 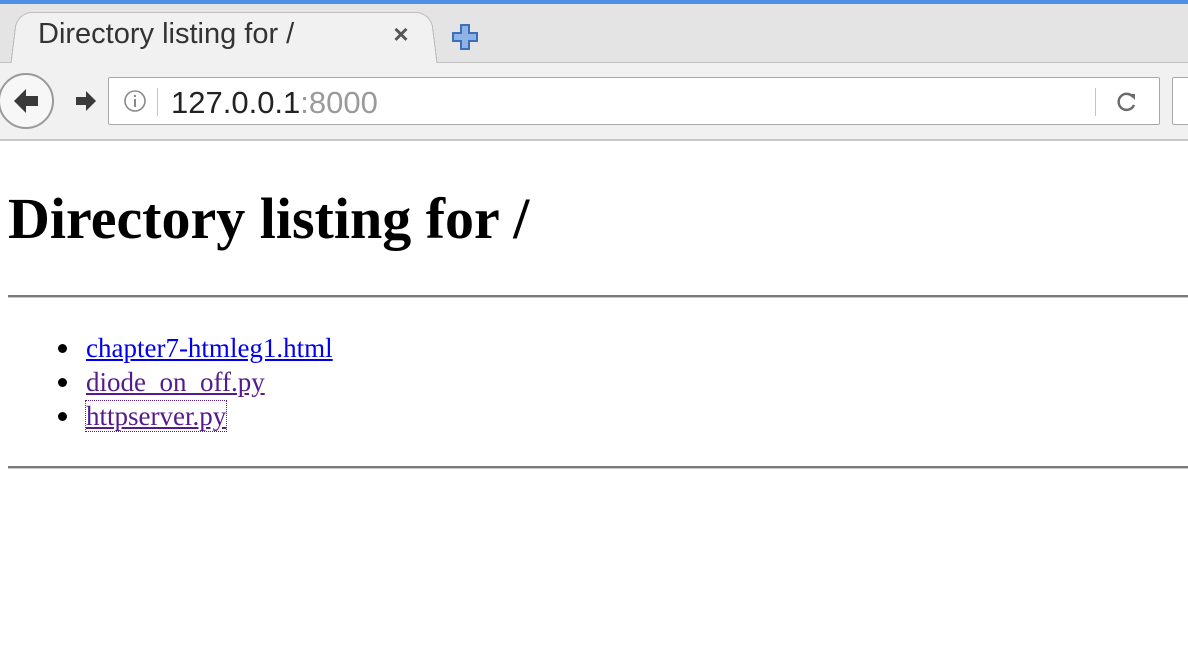 I want to click on toolbar-extra-button, so click(x=1180, y=101).